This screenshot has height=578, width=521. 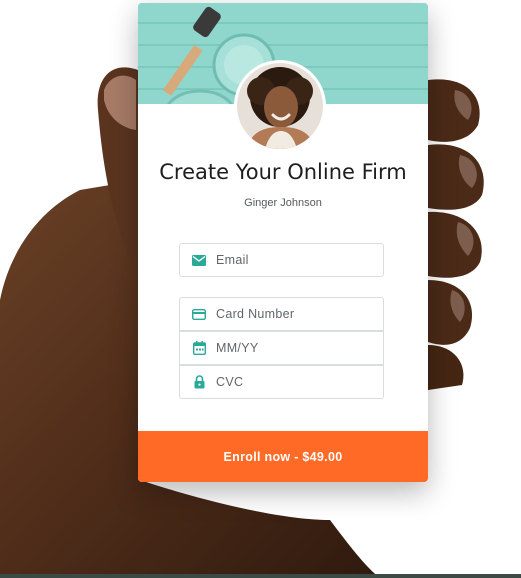 What do you see at coordinates (232, 260) in the screenshot?
I see `email-placeholder: Email` at bounding box center [232, 260].